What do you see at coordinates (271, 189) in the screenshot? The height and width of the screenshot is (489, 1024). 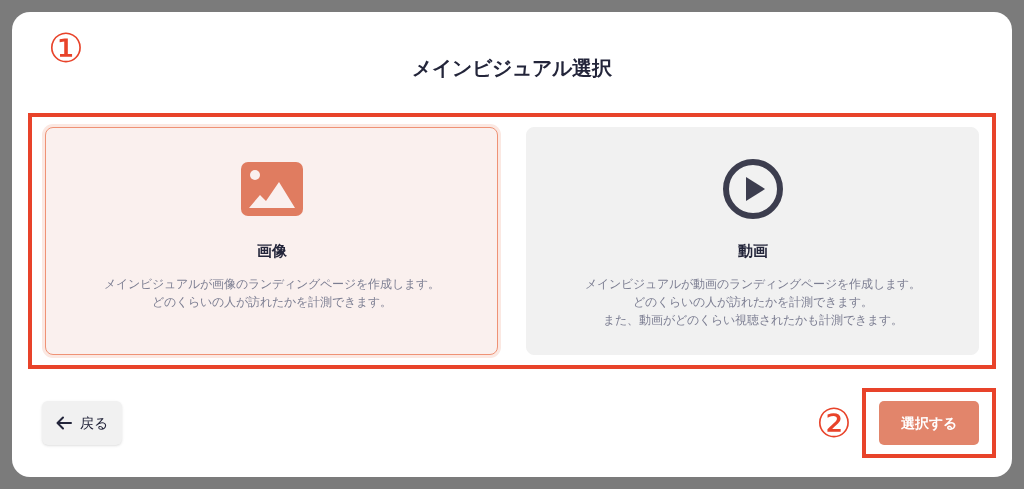 I see `image-icon` at bounding box center [271, 189].